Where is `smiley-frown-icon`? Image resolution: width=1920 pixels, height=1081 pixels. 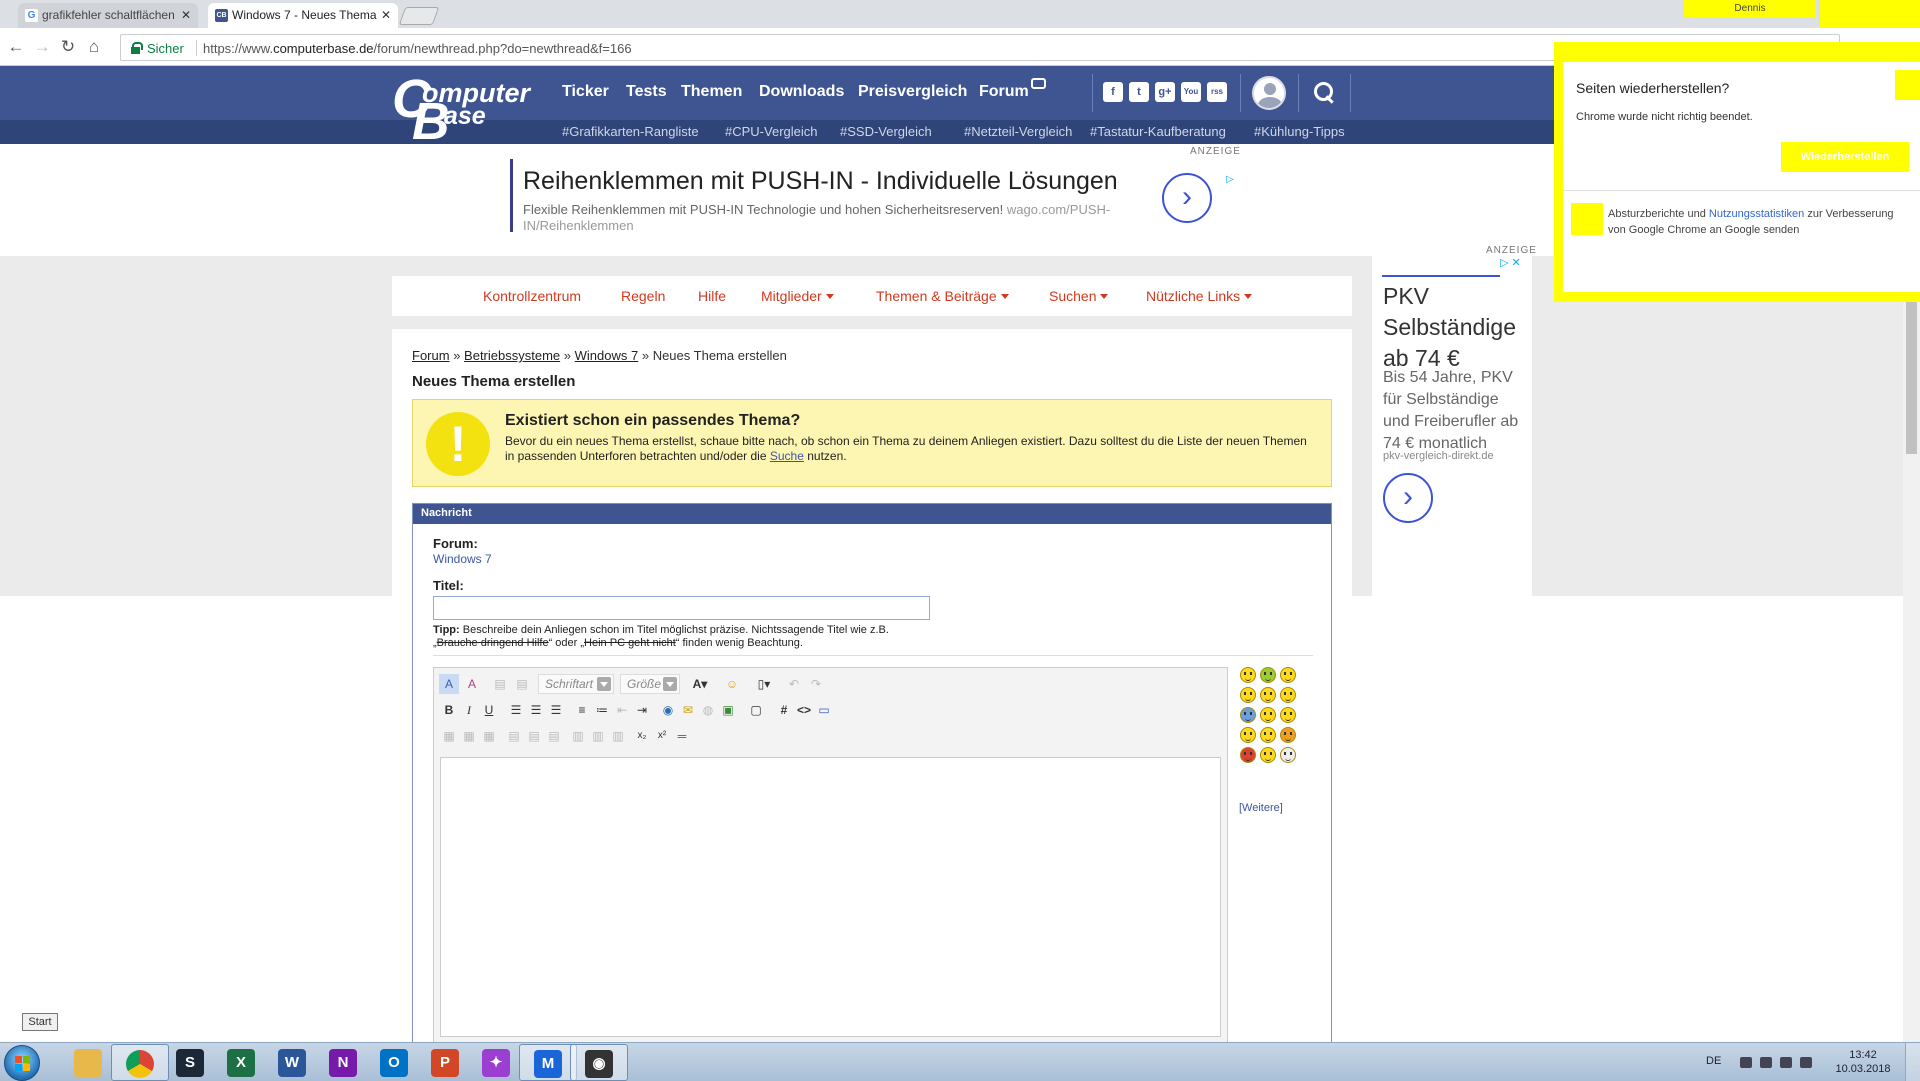
smiley-frown-icon is located at coordinates (1288, 715).